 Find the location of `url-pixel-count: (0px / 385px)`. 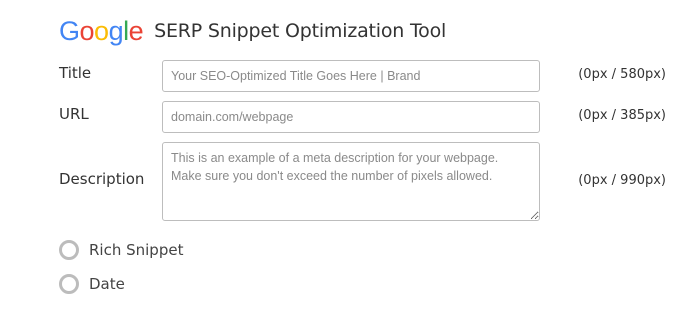

url-pixel-count: (0px / 385px) is located at coordinates (622, 115).